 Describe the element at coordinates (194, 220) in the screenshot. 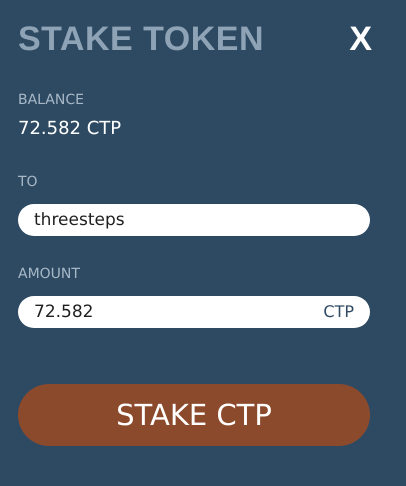

I see `to-field: threesteps` at that location.